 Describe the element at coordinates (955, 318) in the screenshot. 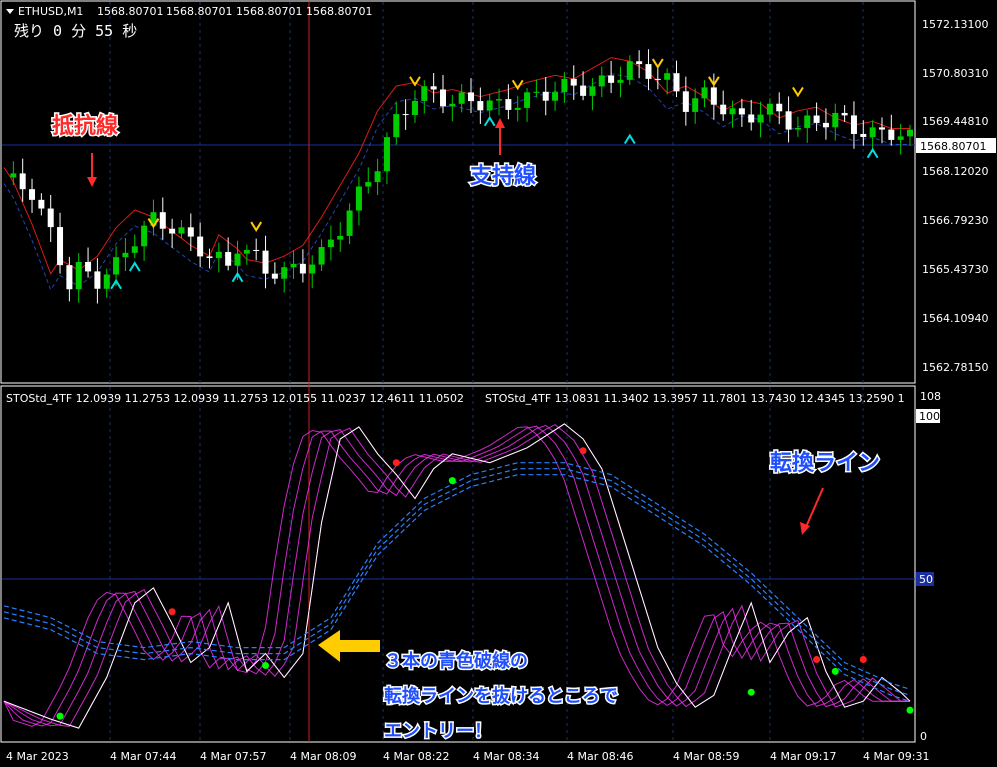

I see `price-tick: 1564.10940` at that location.